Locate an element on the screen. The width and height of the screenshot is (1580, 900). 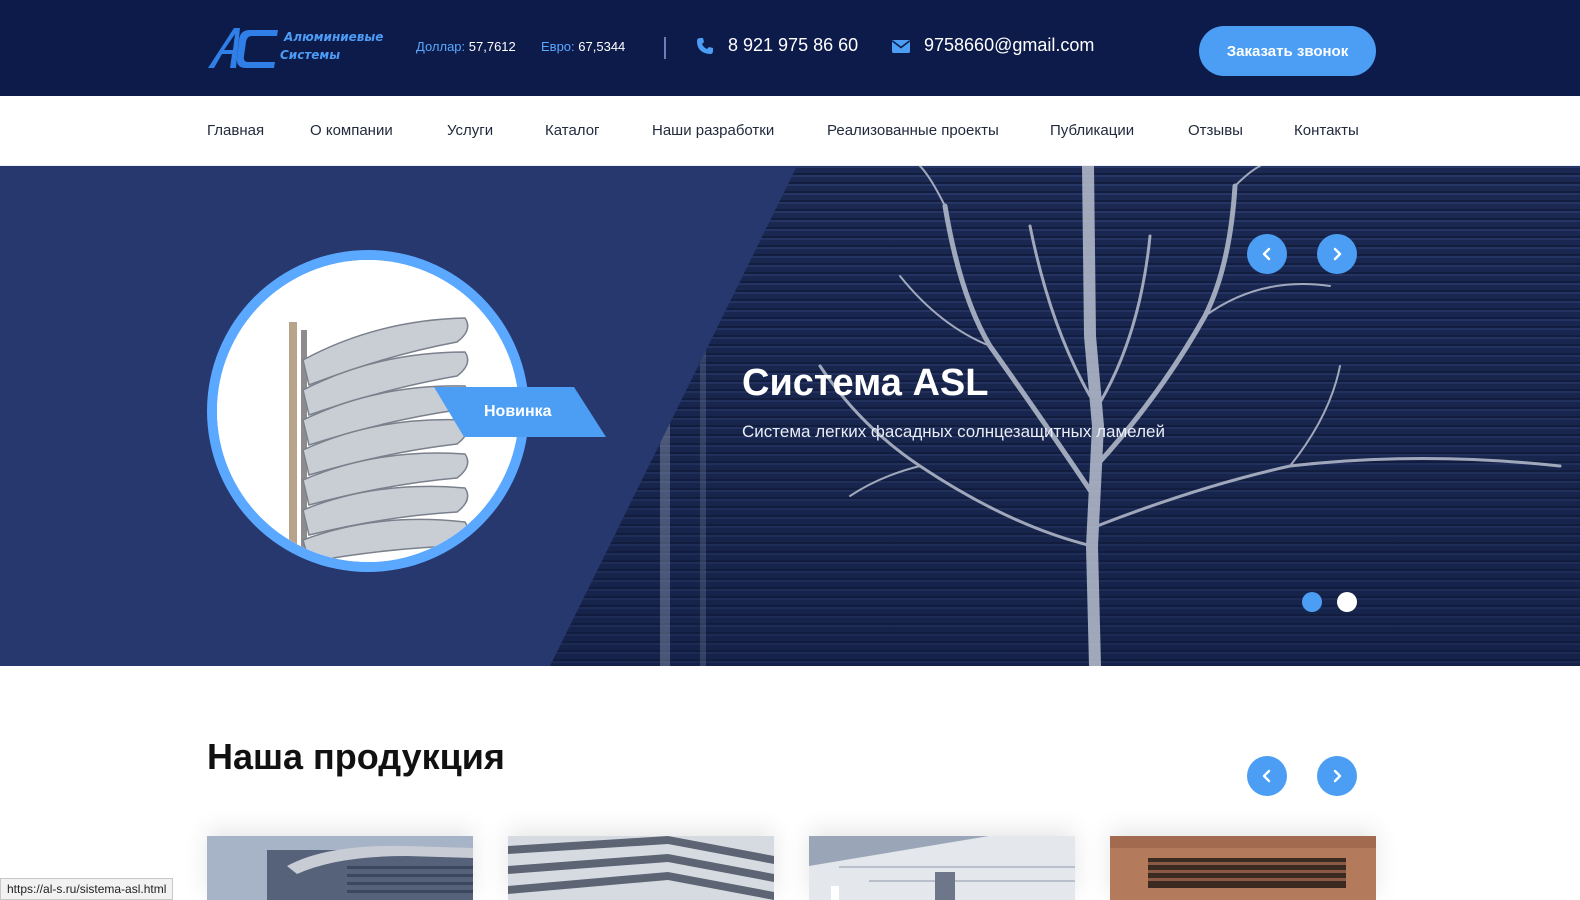
nav-item-reviews: Отзывы is located at coordinates (1215, 130).